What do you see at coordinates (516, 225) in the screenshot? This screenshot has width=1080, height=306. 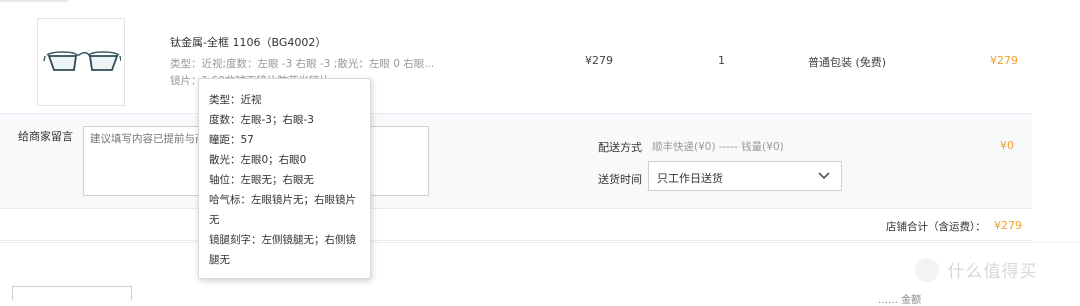 I see `store-total-row` at bounding box center [516, 225].